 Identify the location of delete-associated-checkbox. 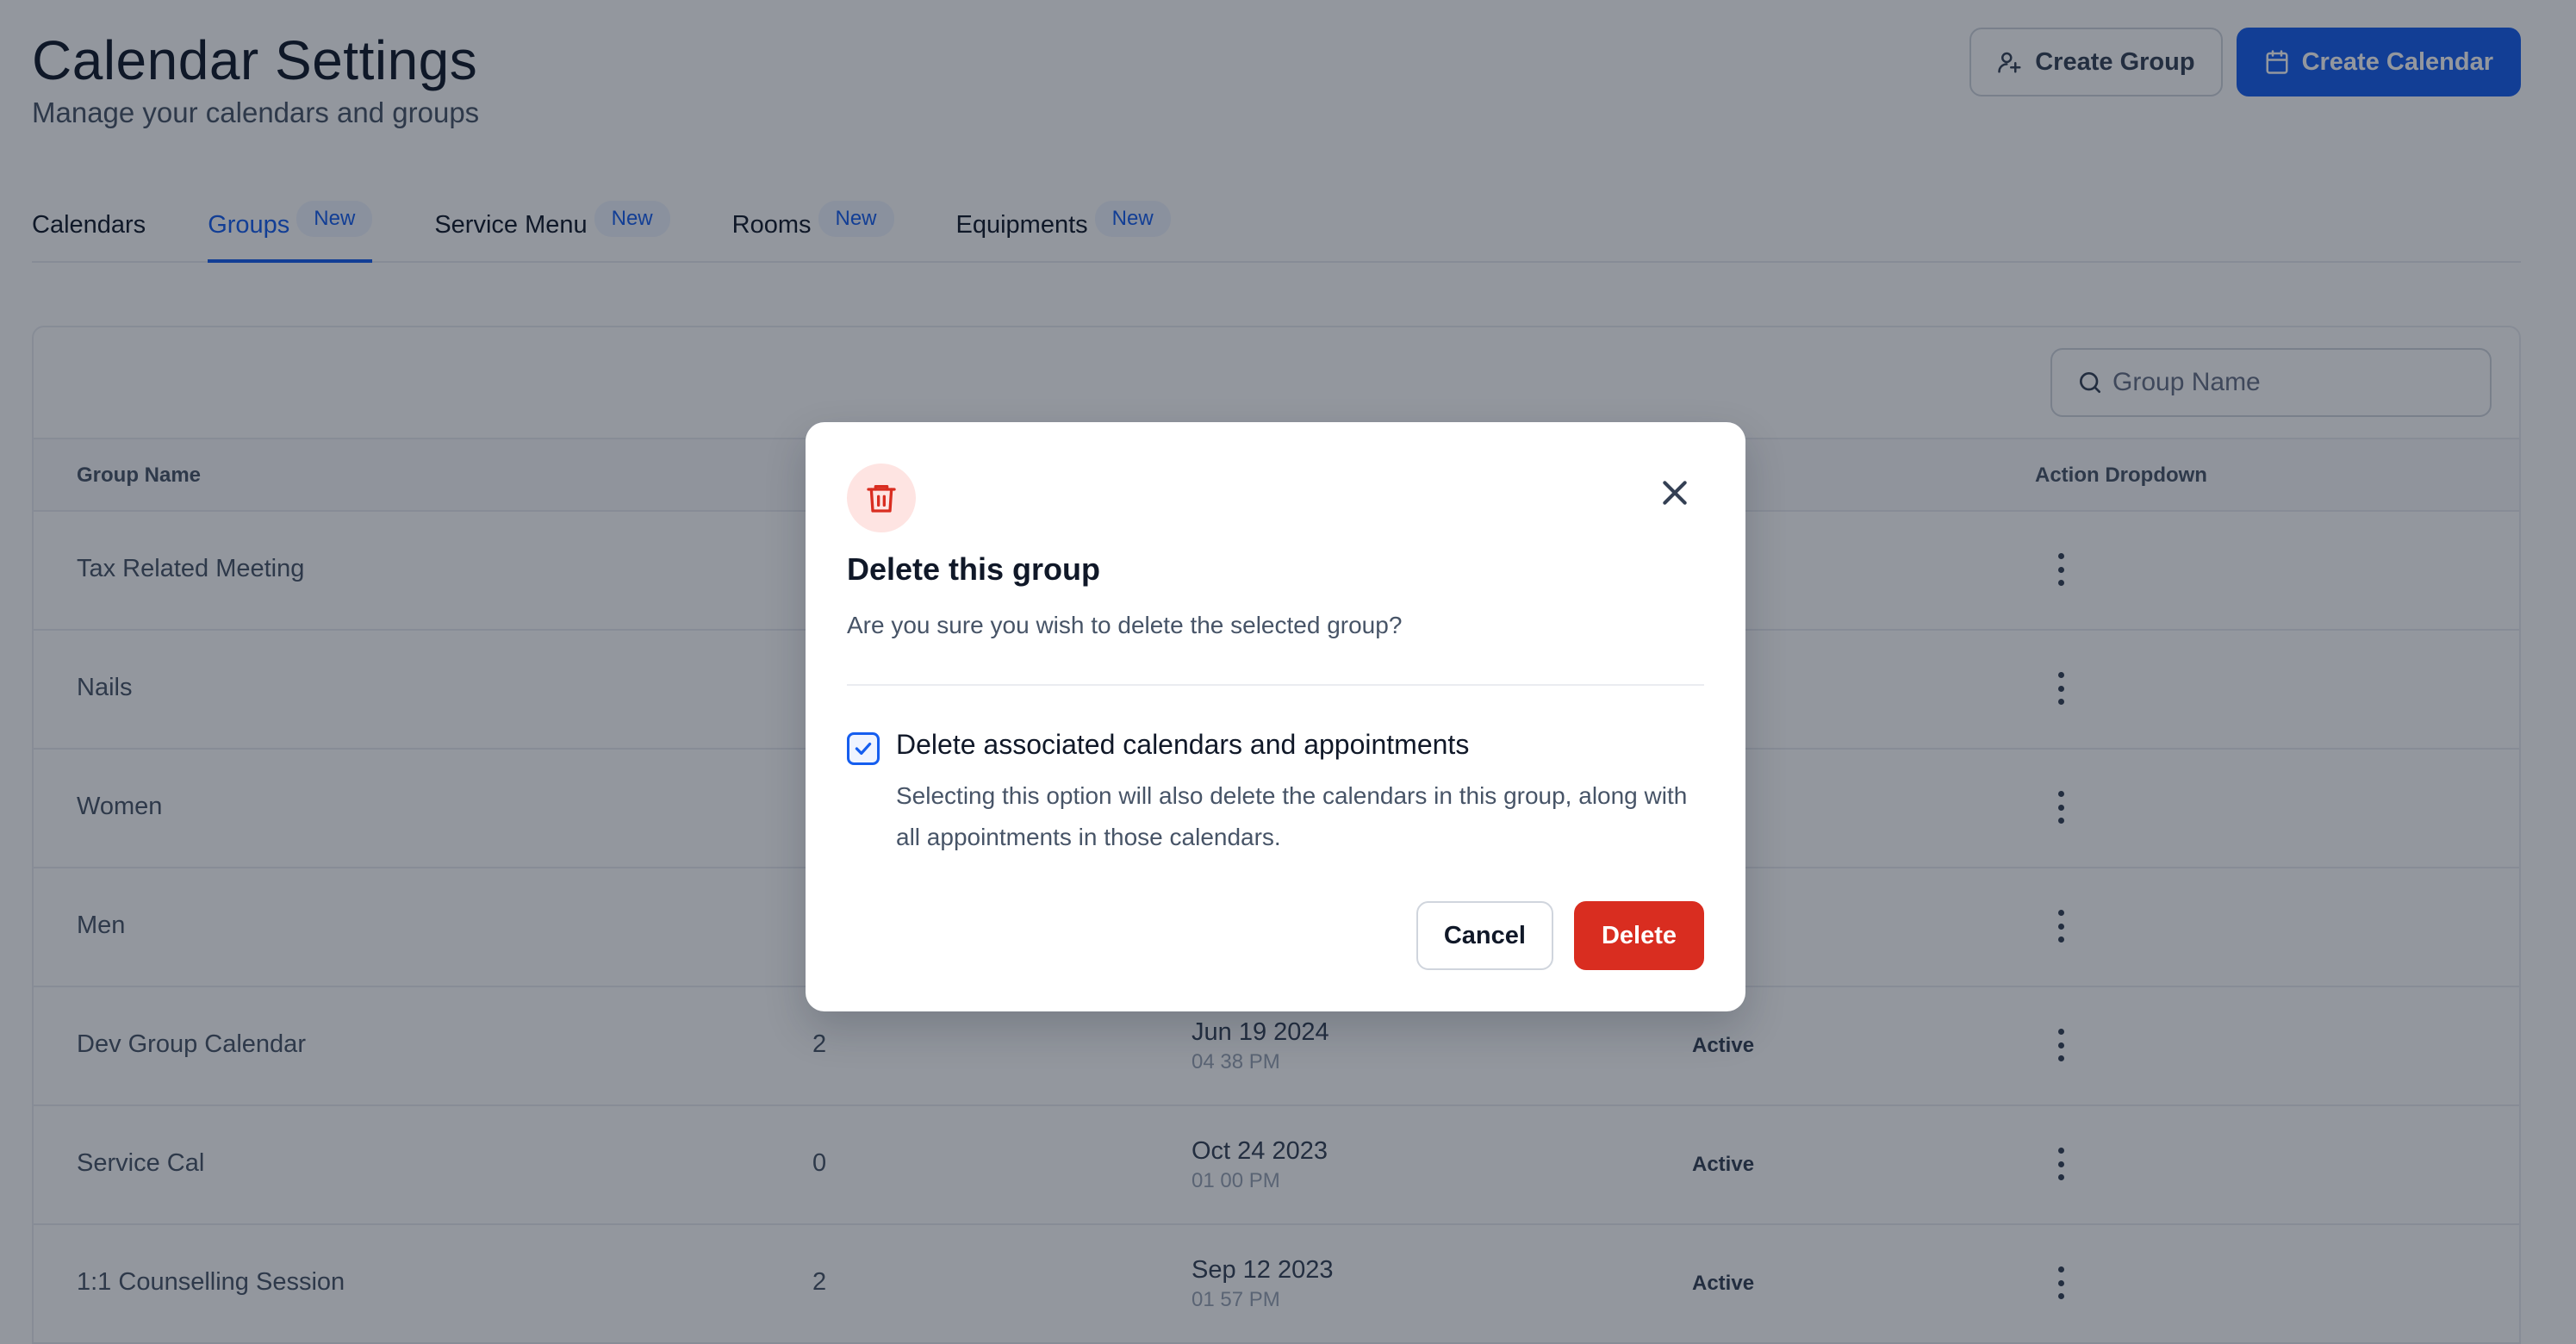
(864, 749).